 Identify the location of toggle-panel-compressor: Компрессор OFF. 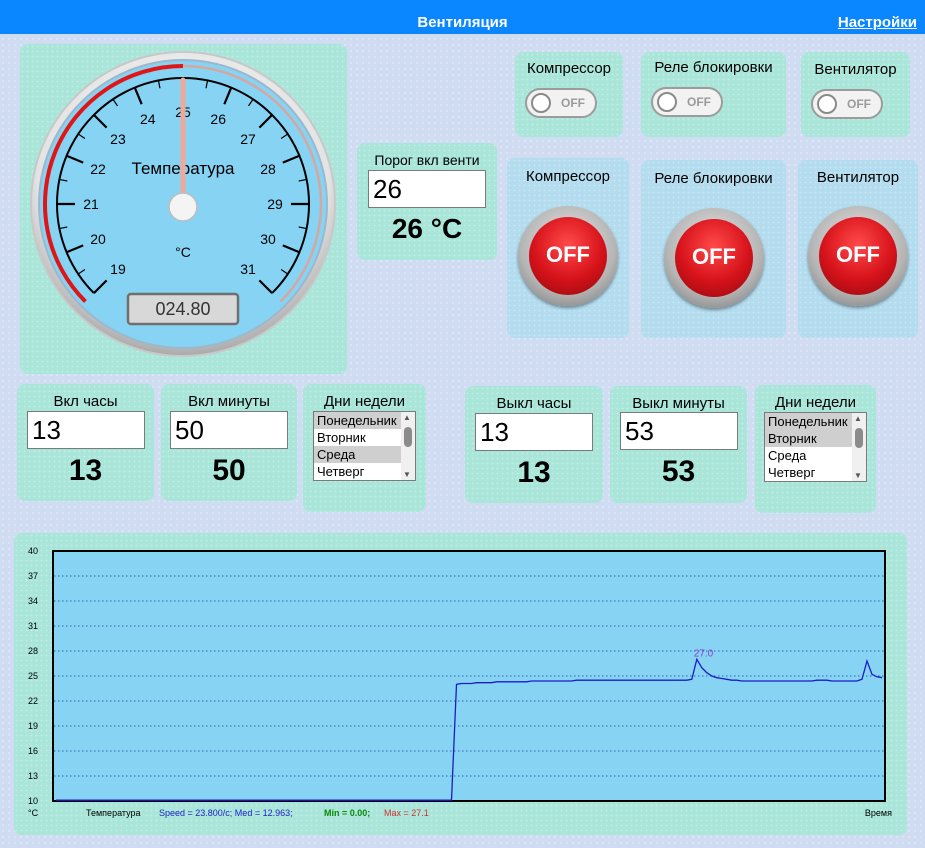
(569, 94).